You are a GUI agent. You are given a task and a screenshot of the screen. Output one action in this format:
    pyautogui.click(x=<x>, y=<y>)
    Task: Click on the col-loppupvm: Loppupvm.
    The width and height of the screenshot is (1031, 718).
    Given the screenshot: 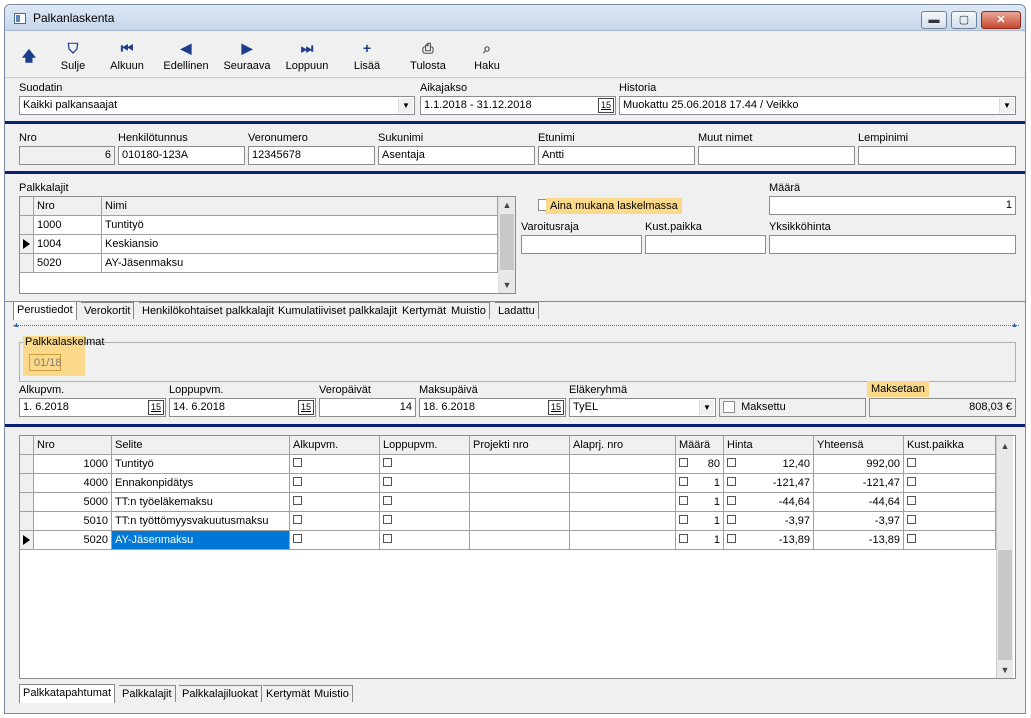 What is the action you would take?
    pyautogui.click(x=425, y=445)
    